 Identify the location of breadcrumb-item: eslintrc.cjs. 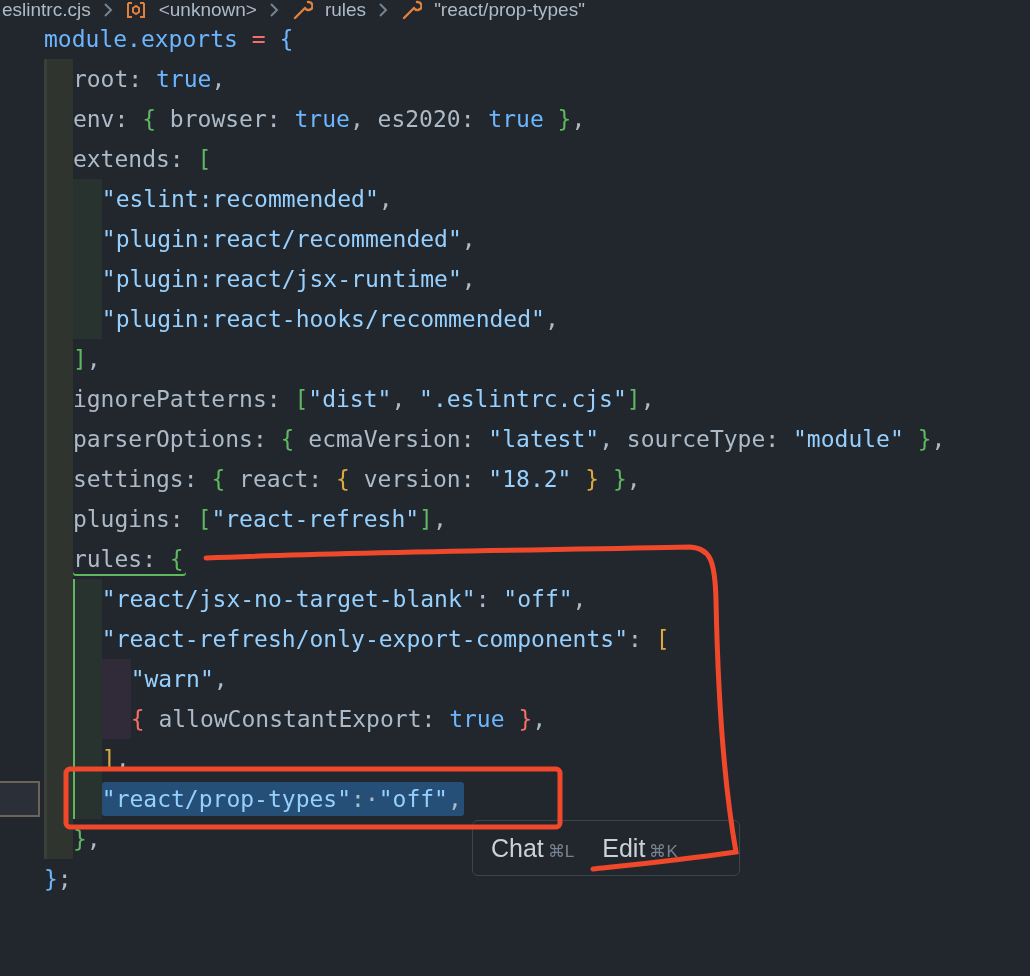
(46, 10).